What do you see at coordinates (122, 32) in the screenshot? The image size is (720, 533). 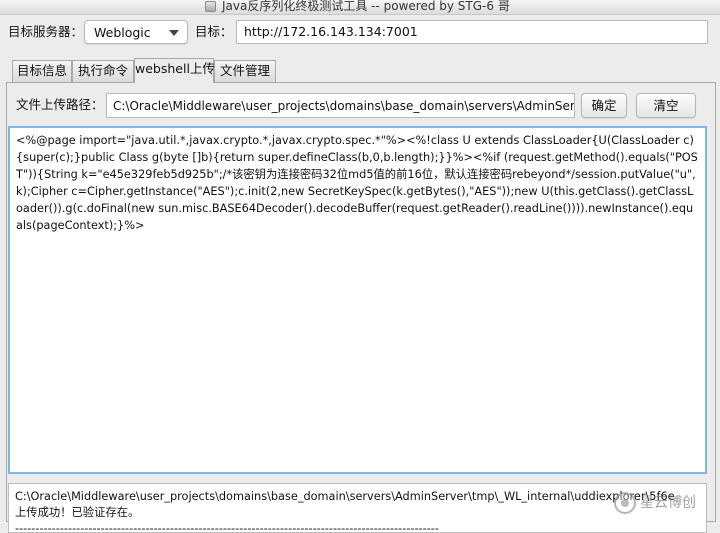 I see `server-select-value: Weblogic` at bounding box center [122, 32].